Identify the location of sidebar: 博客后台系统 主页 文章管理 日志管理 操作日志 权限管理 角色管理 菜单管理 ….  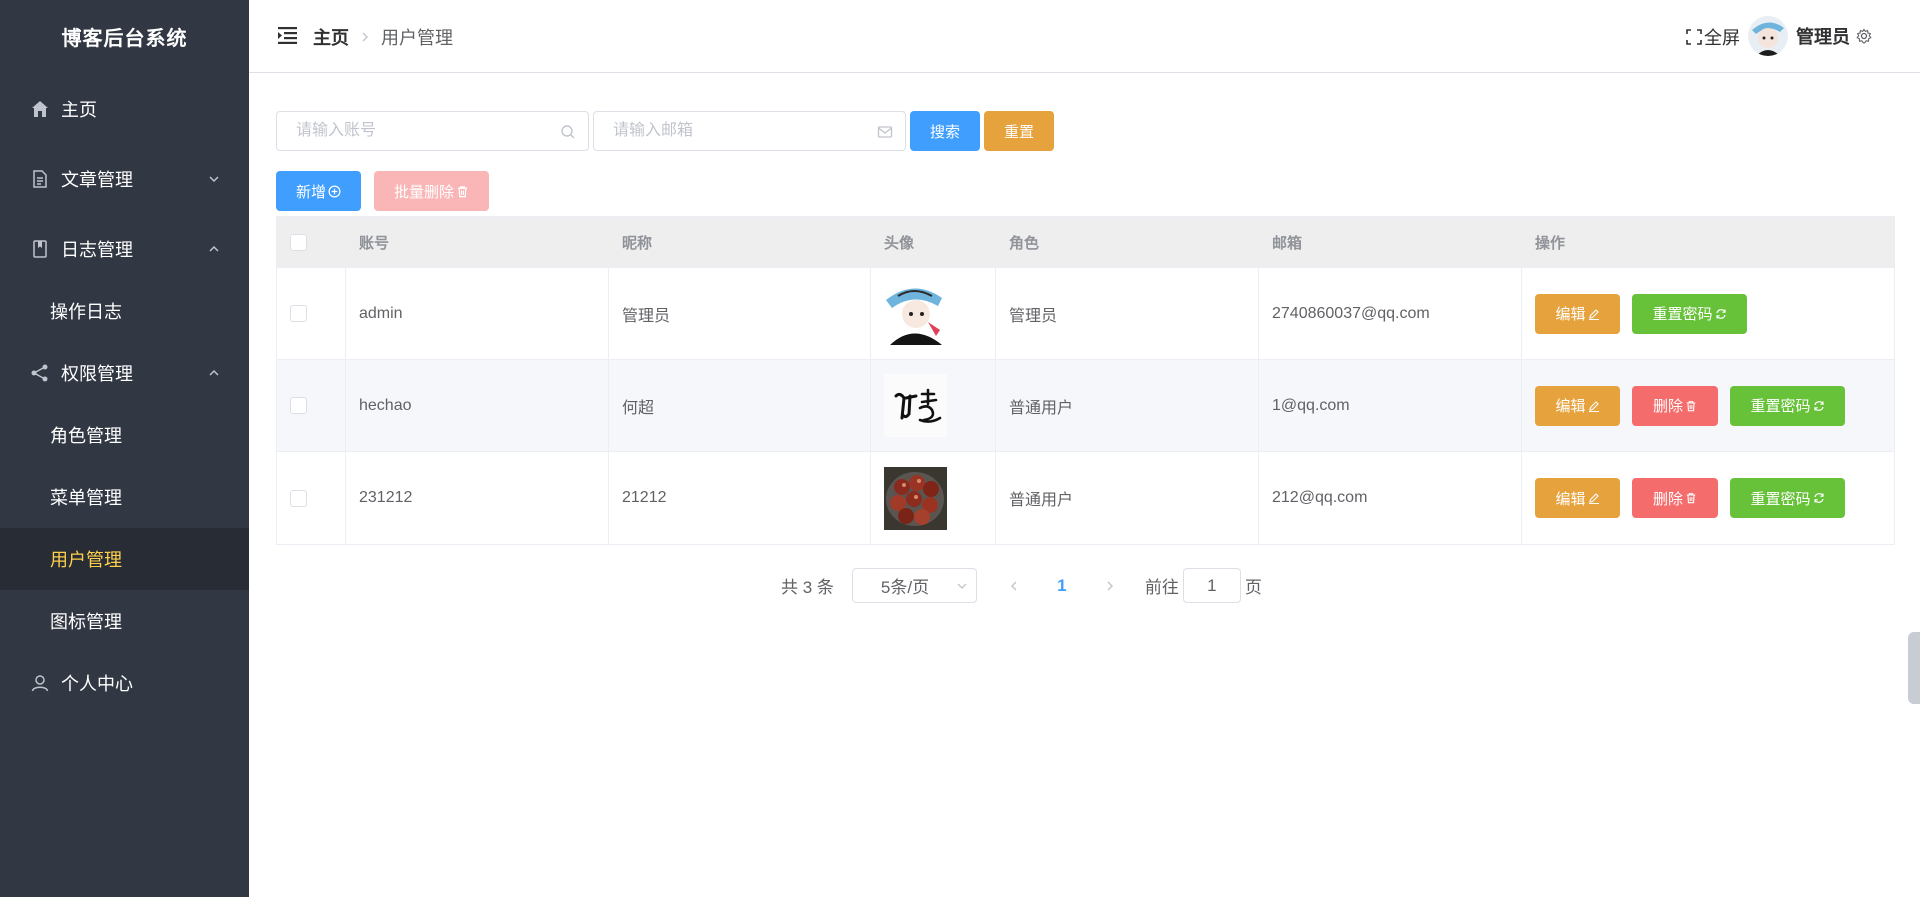
(124, 448).